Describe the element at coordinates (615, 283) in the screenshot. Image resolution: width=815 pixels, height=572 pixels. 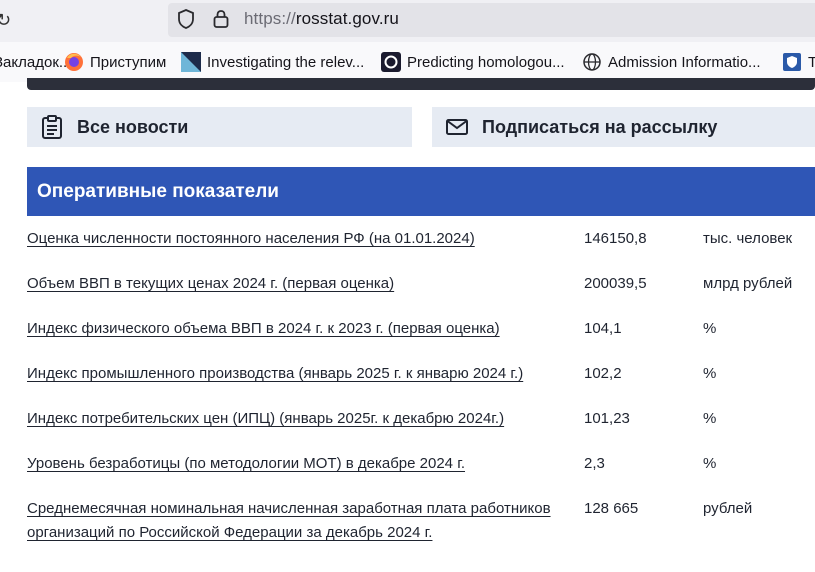
I see `indicator-value: 200039,5` at that location.